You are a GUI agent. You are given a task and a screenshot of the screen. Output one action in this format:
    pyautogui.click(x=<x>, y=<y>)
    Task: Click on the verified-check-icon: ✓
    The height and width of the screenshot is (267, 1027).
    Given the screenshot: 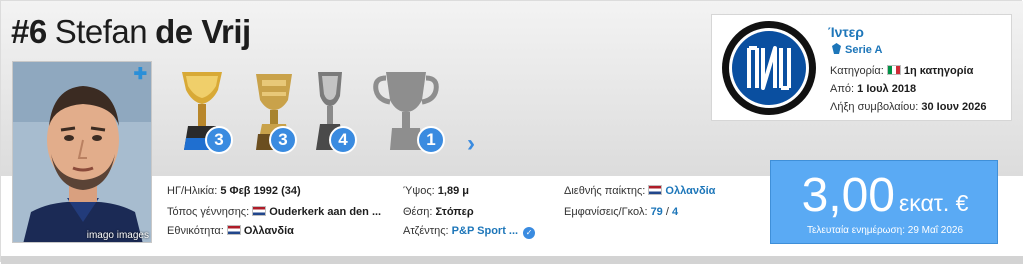 What is the action you would take?
    pyautogui.click(x=529, y=233)
    